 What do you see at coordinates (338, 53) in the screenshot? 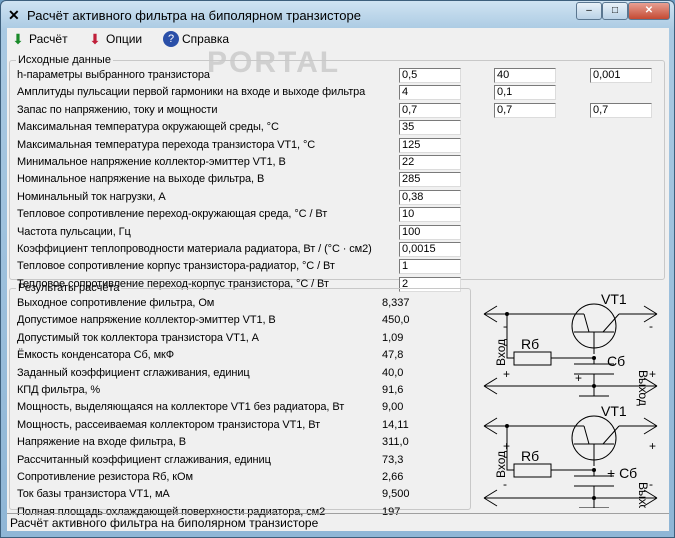
I see `toolbar: ⬇ Расчёт ⬇ Опции ? Справка PORTAL` at bounding box center [338, 53].